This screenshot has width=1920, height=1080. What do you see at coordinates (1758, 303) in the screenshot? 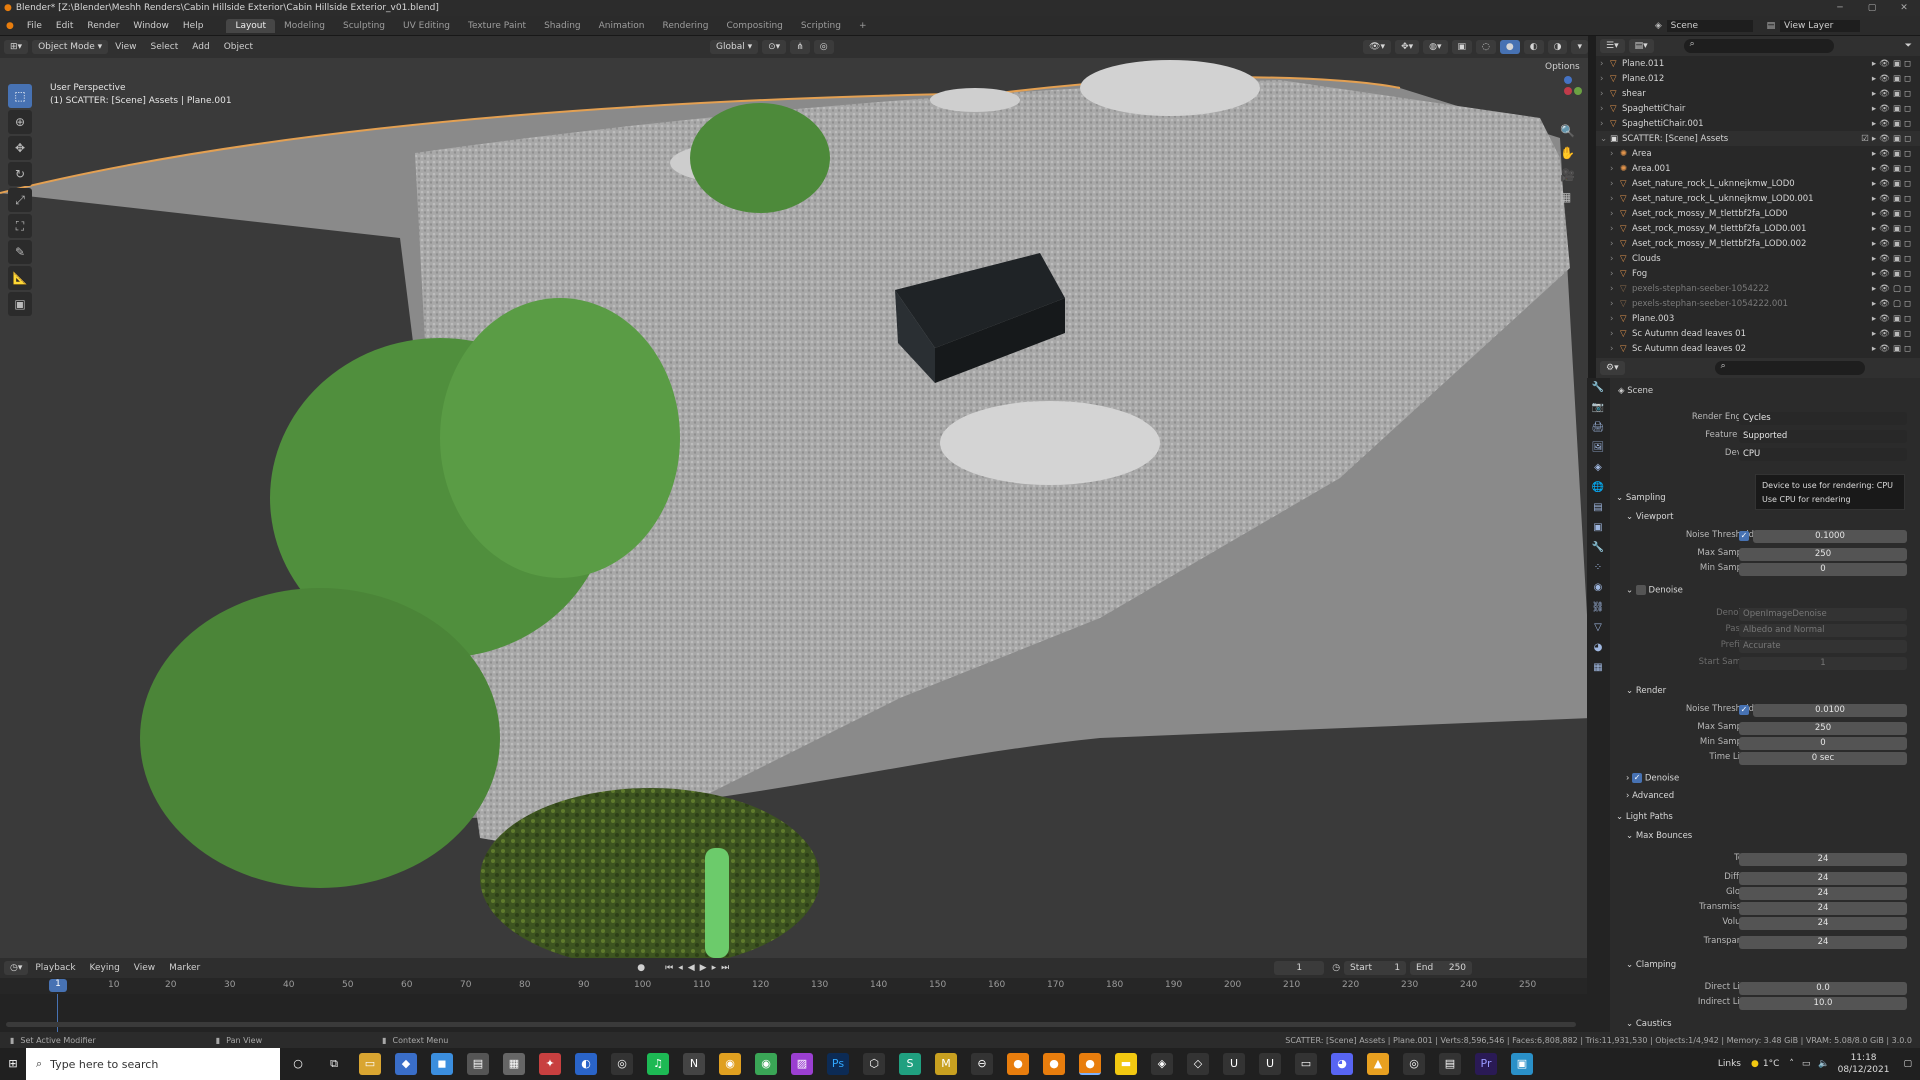
I see `outliner-row: › ▽ pexels-stephan-seeber-1054222.001 ▸👁▢◻` at bounding box center [1758, 303].